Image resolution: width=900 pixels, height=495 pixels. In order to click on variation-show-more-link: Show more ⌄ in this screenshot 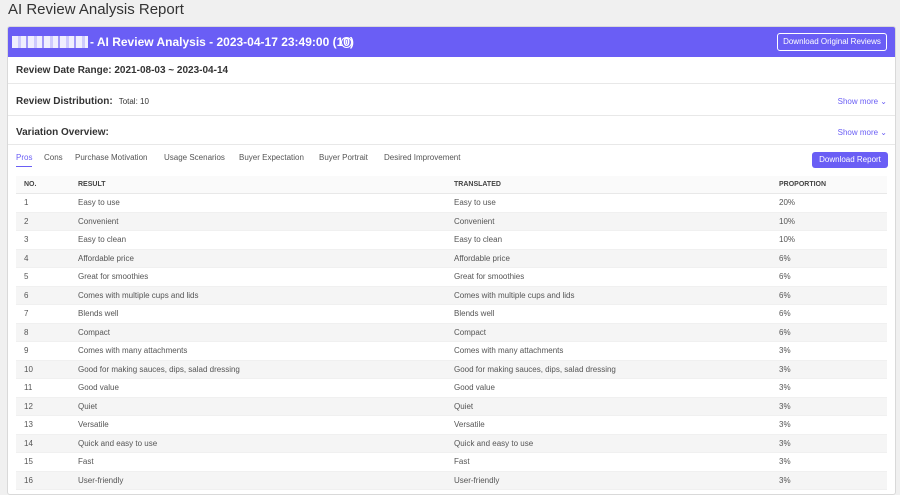, I will do `click(862, 132)`.